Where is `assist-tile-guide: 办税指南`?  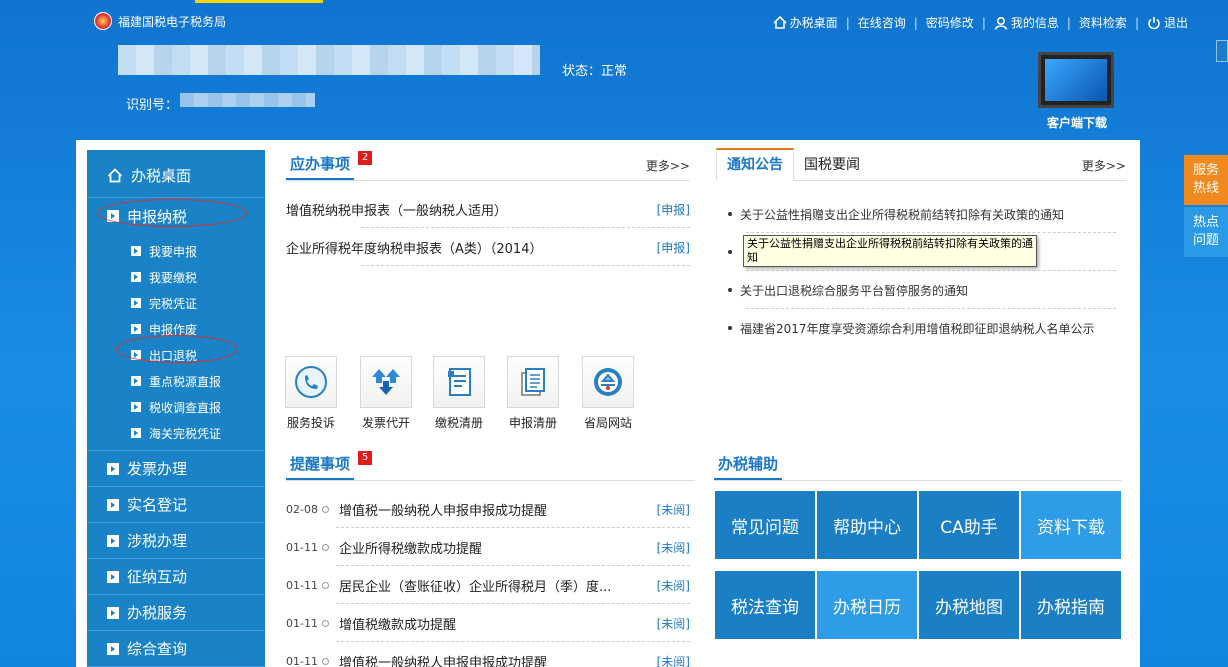 assist-tile-guide: 办税指南 is located at coordinates (1071, 605).